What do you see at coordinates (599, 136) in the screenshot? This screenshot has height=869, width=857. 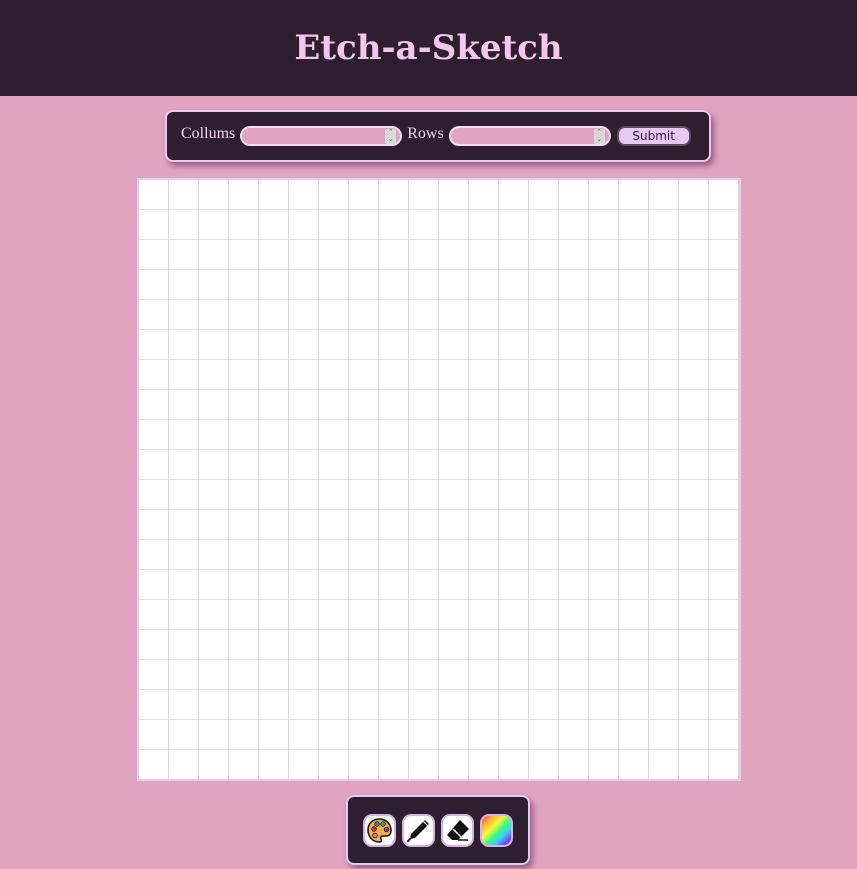 I see `rows-spinner-icon: ⌃ ⌄` at bounding box center [599, 136].